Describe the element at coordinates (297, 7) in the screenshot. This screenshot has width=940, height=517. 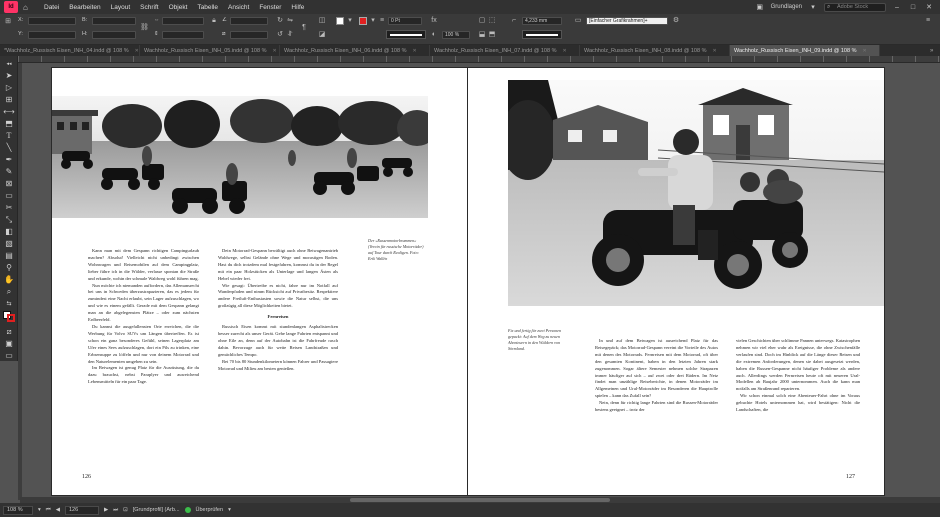
I see `menu-help: Hilfe` at that location.